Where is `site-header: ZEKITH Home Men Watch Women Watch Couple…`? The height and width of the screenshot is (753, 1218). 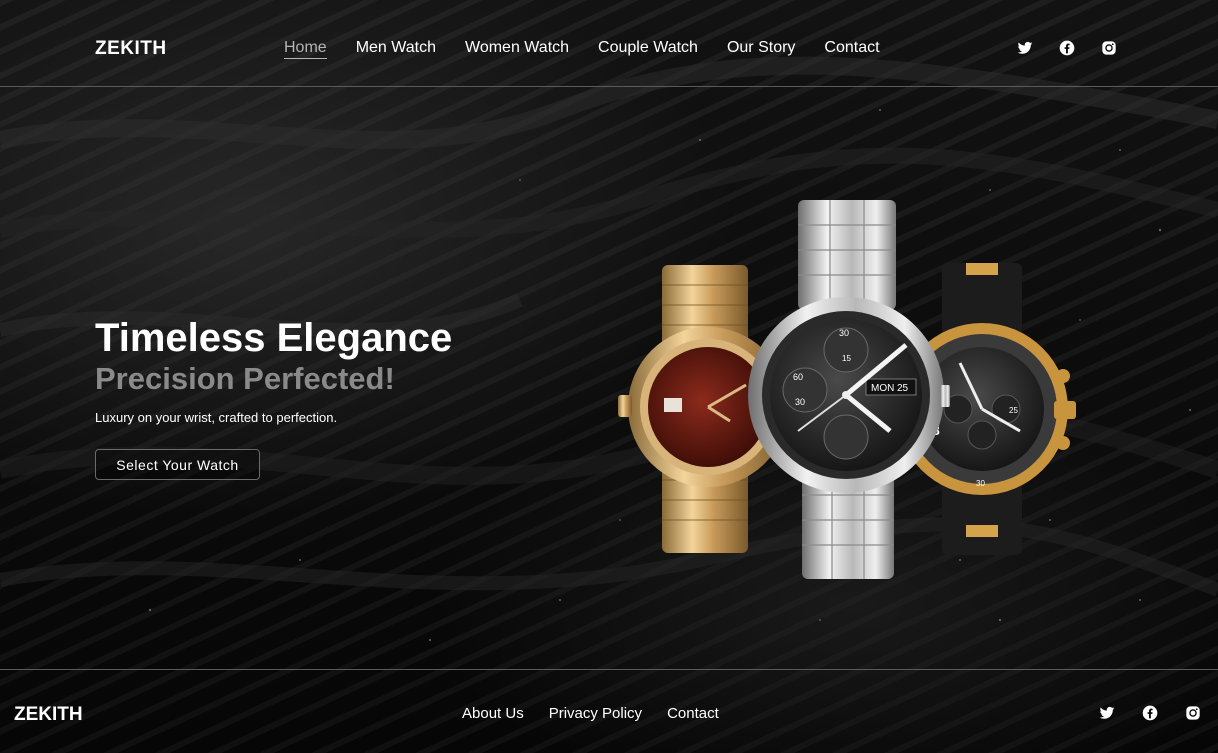
site-header: ZEKITH Home Men Watch Women Watch Couple… is located at coordinates (609, 43).